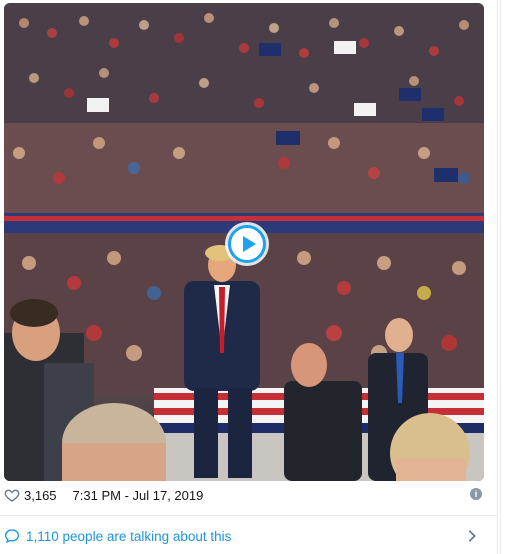 Image resolution: width=508 pixels, height=554 pixels. I want to click on play-icon, so click(249, 244).